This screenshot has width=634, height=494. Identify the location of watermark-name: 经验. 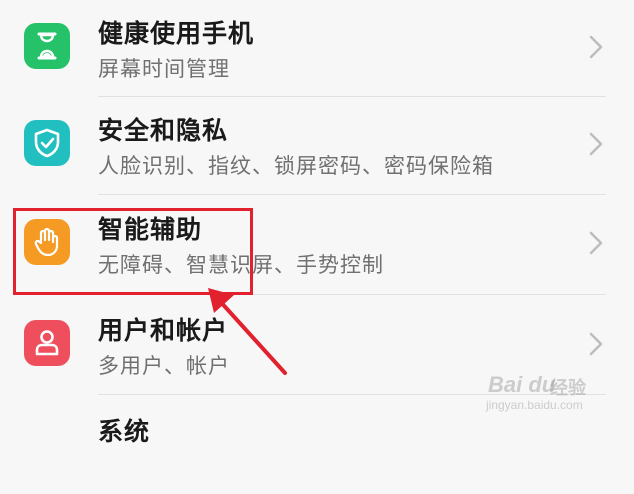
(568, 388).